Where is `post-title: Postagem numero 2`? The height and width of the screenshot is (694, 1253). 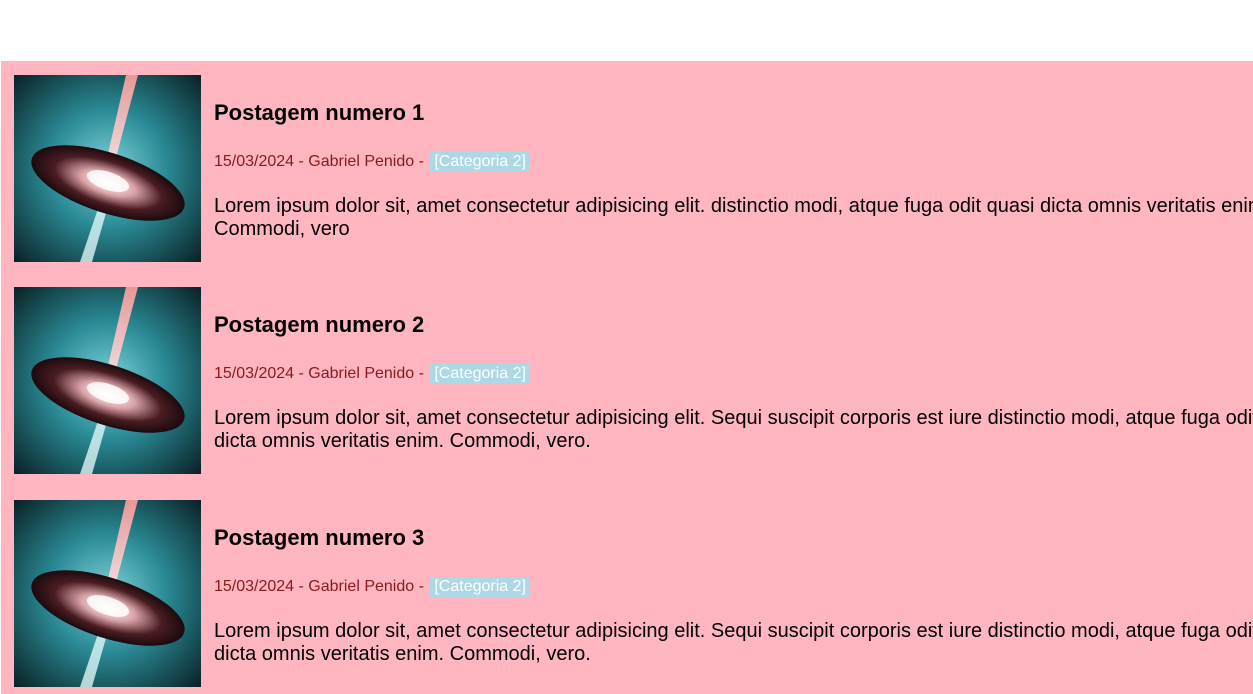
post-title: Postagem numero 2 is located at coordinates (319, 325).